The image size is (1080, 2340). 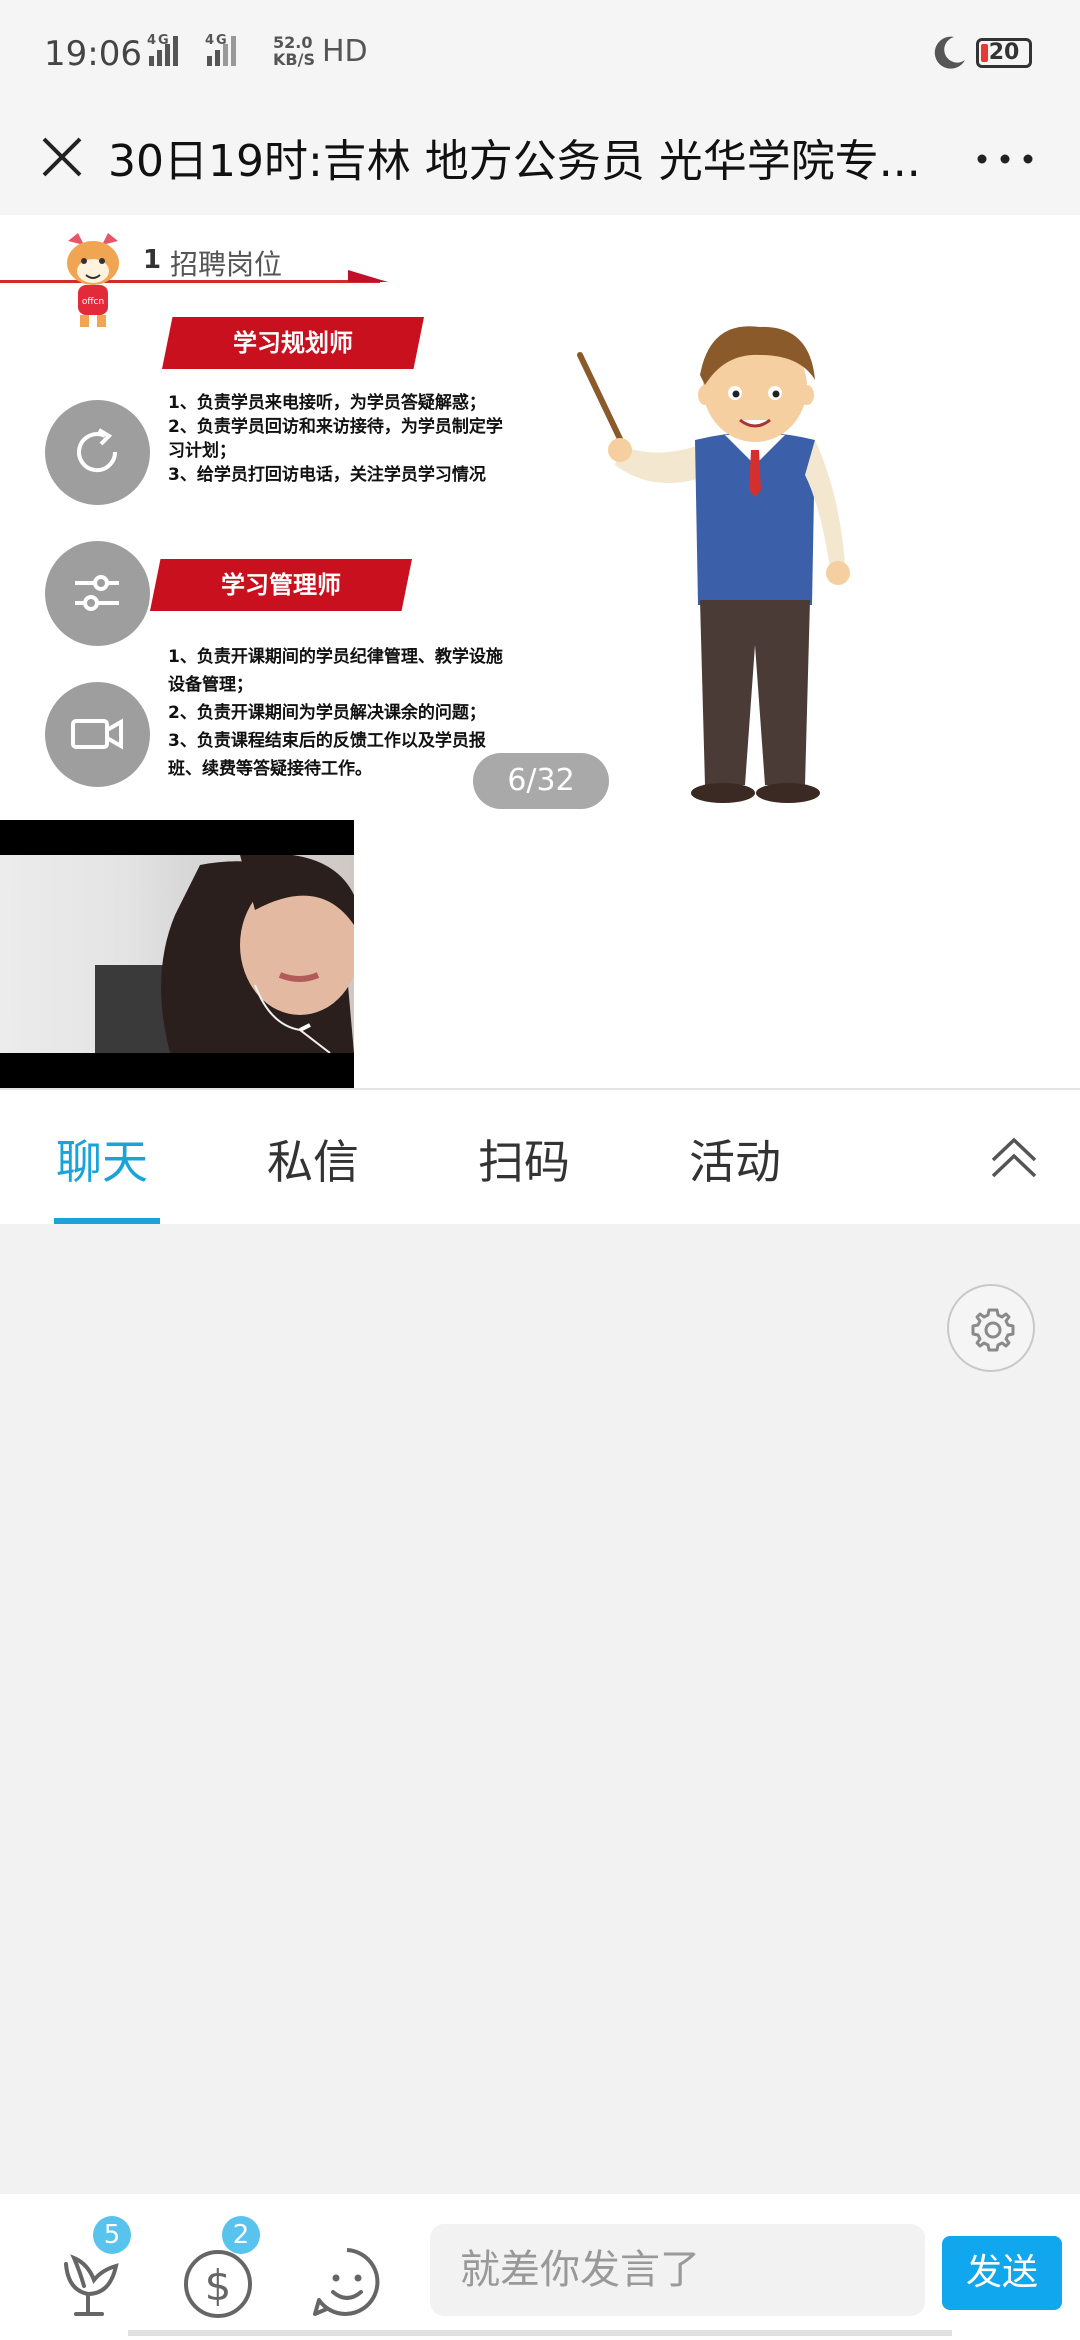 I want to click on refresh-icon, so click(x=97, y=450).